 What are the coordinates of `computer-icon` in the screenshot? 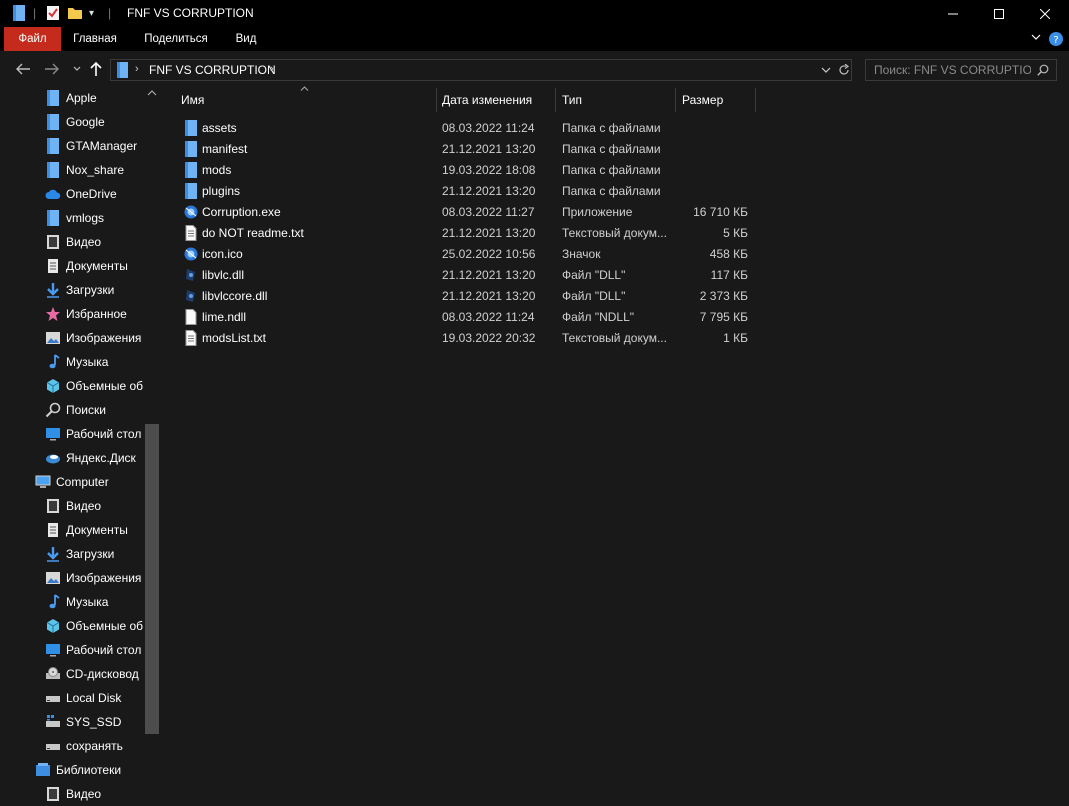 It's located at (43, 482).